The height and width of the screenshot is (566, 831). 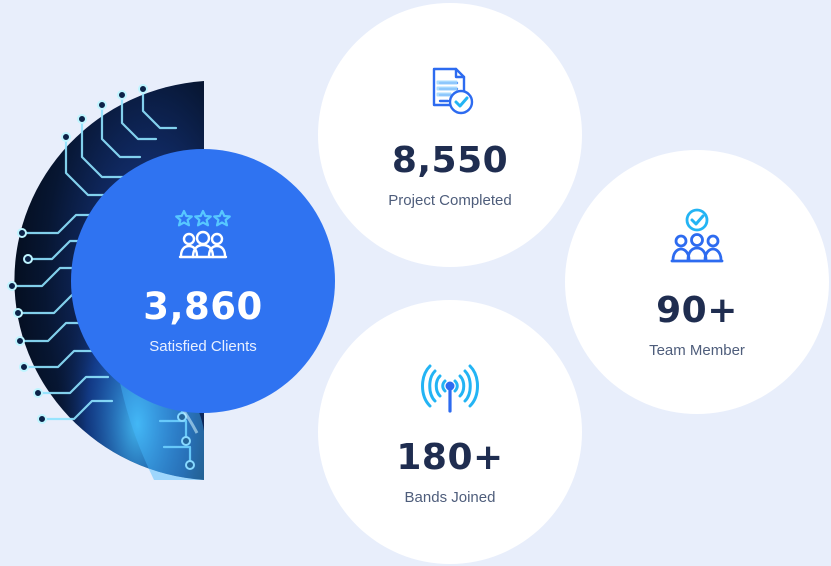 I want to click on satisfied-clients-icon-wrap, so click(x=203, y=236).